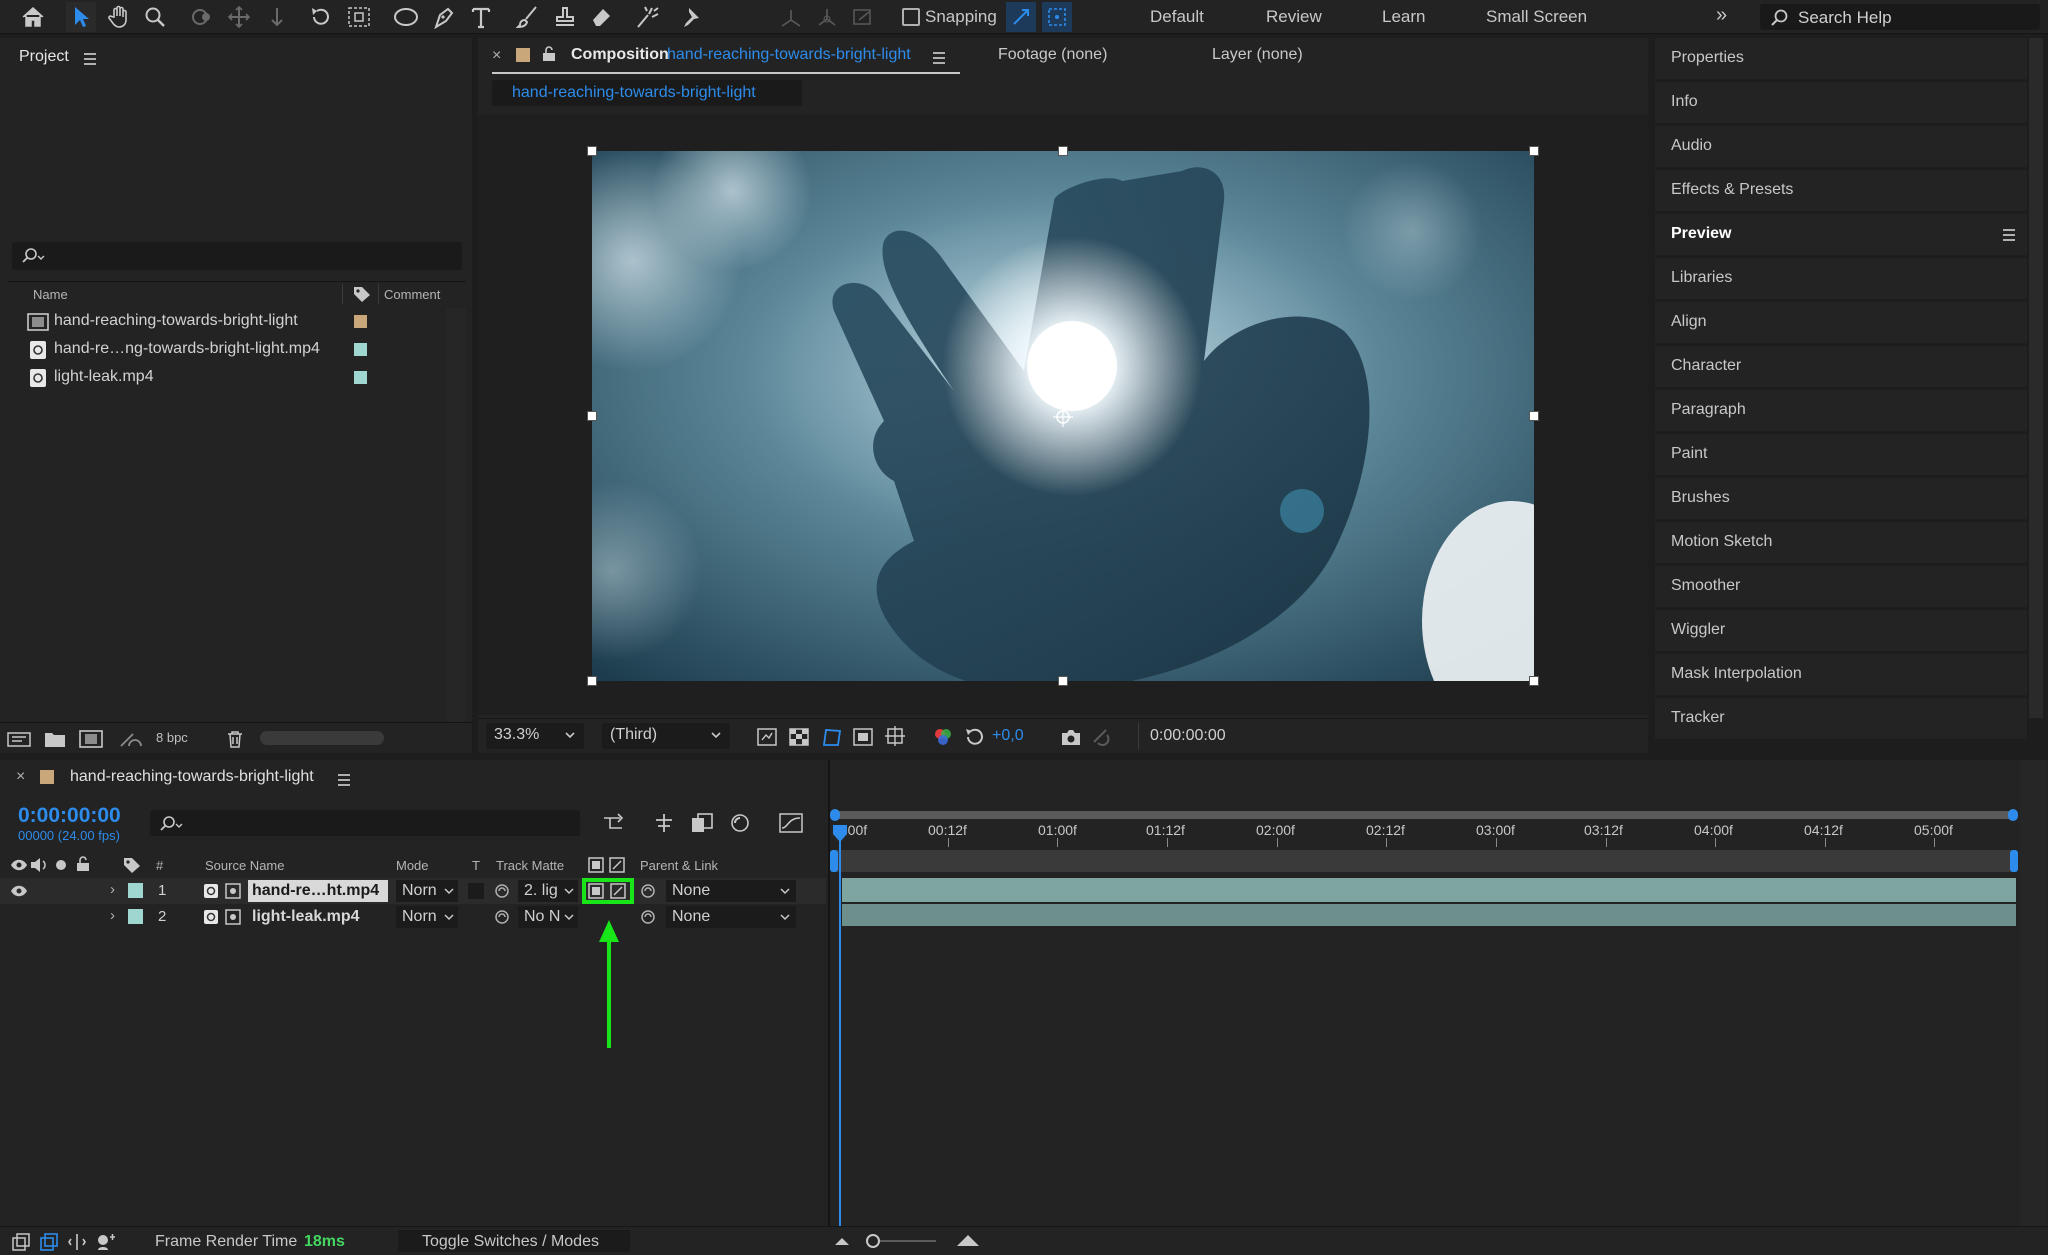  I want to click on project-settings-icon, so click(131, 739).